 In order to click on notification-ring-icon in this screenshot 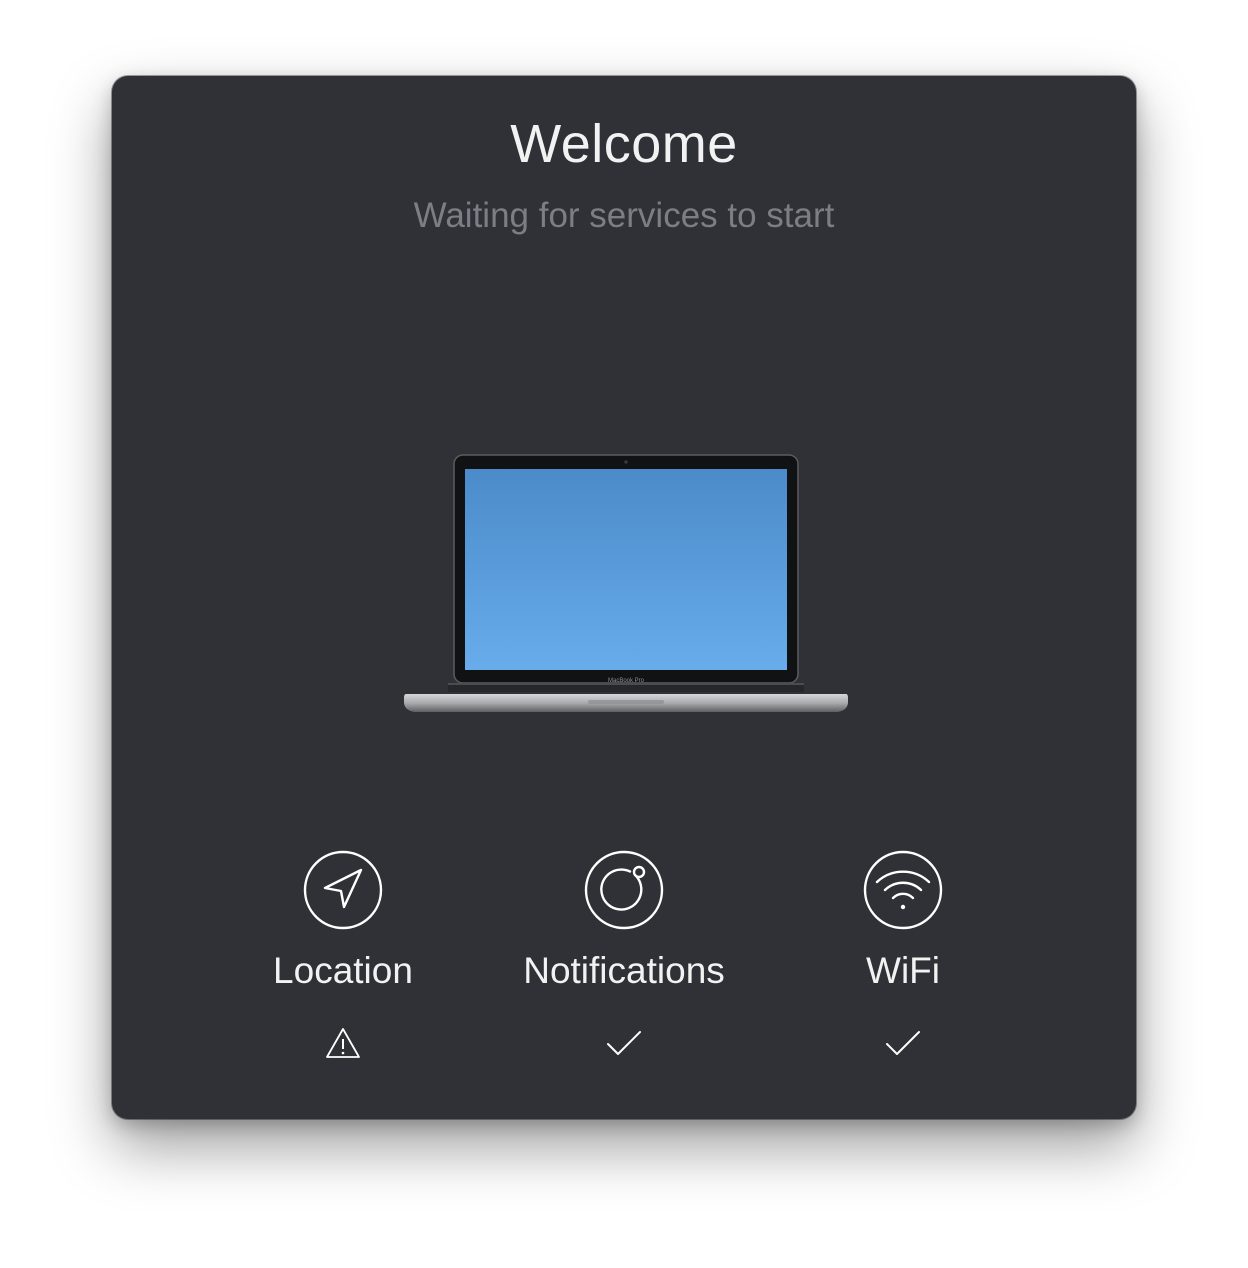, I will do `click(624, 890)`.